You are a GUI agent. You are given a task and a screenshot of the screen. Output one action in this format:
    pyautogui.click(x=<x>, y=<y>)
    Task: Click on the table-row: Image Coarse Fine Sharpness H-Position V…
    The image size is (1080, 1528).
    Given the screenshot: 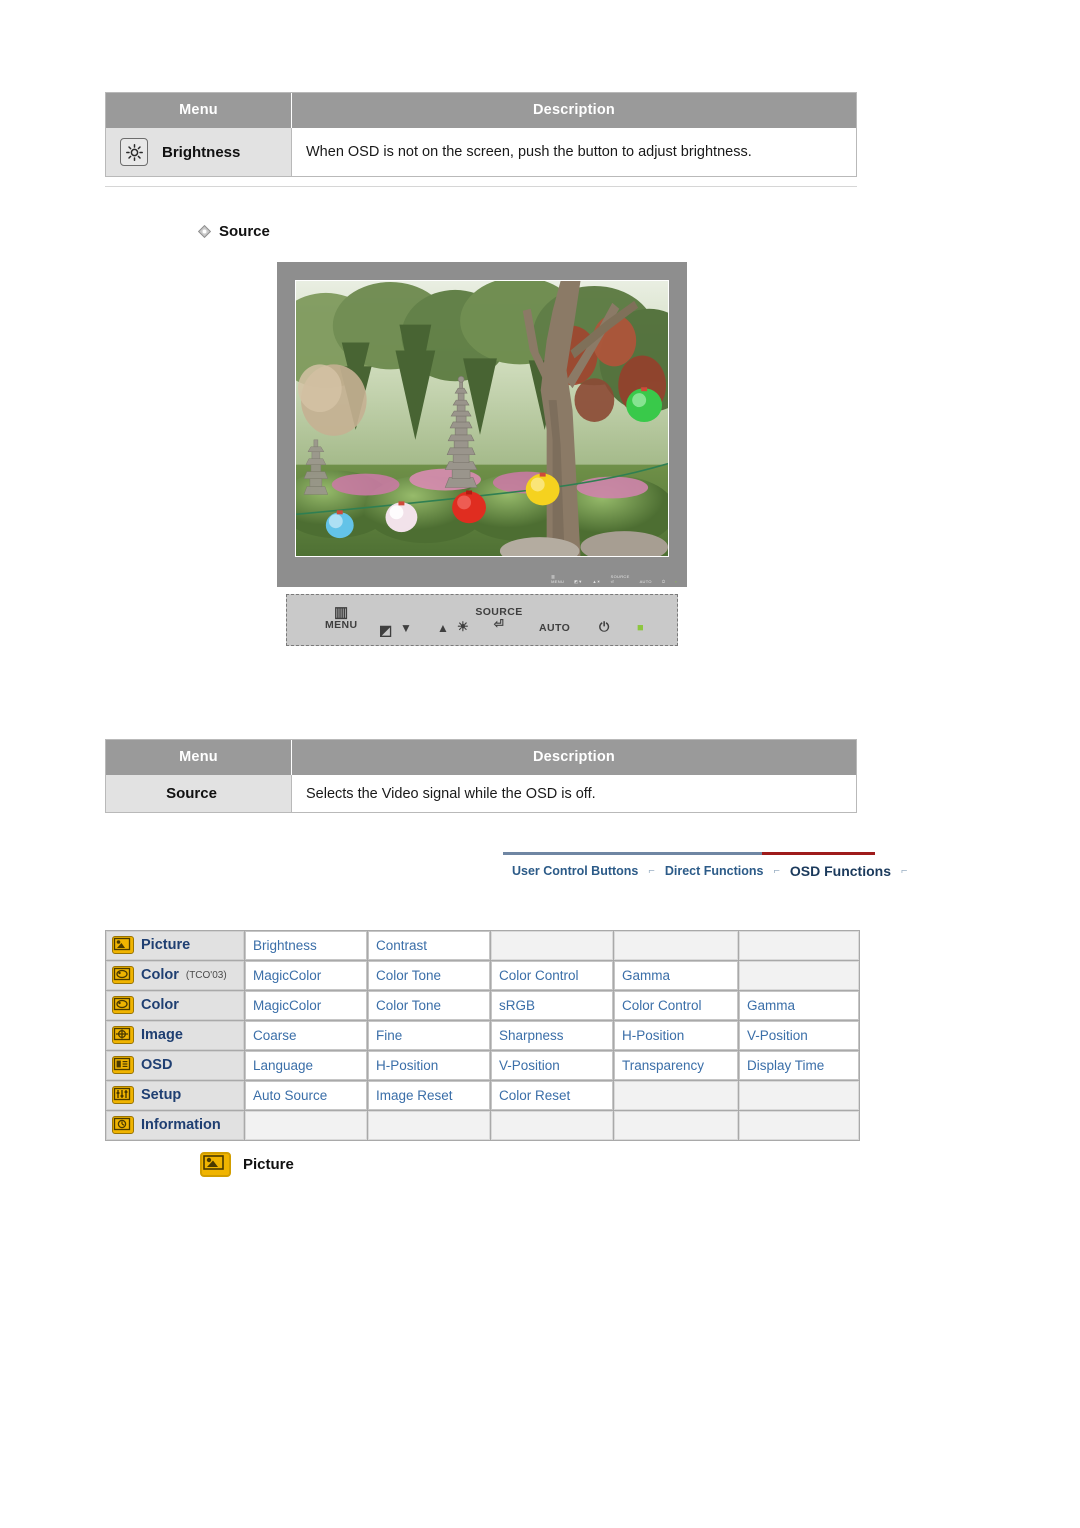 What is the action you would take?
    pyautogui.click(x=482, y=1035)
    